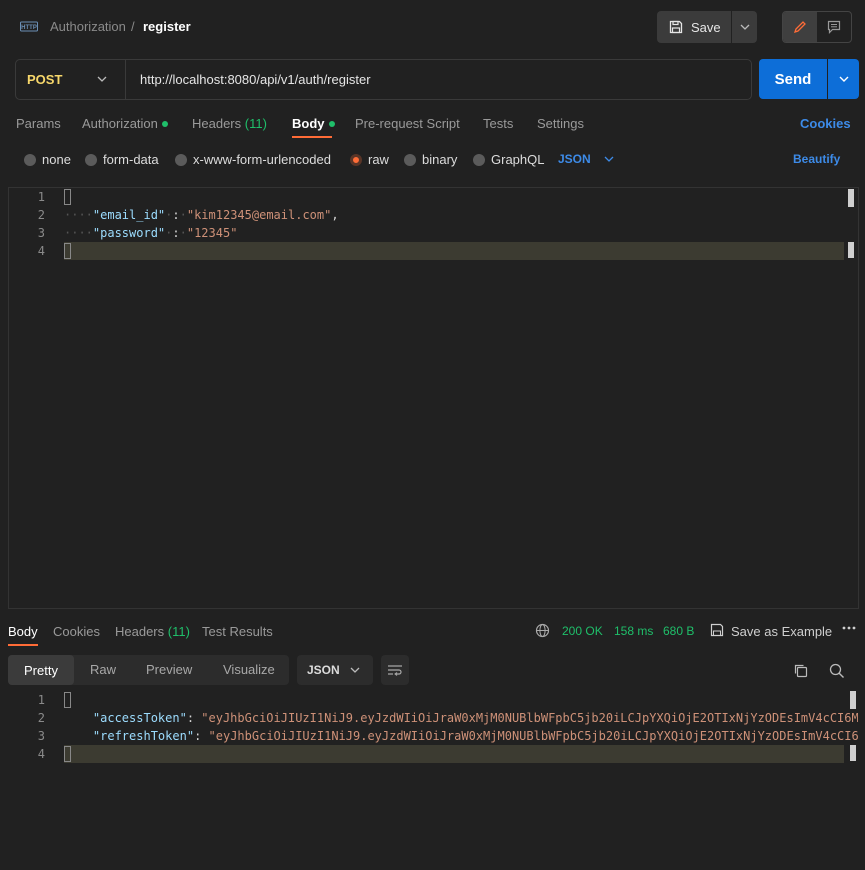 The width and height of the screenshot is (865, 870). I want to click on tab-body: Body, so click(313, 123).